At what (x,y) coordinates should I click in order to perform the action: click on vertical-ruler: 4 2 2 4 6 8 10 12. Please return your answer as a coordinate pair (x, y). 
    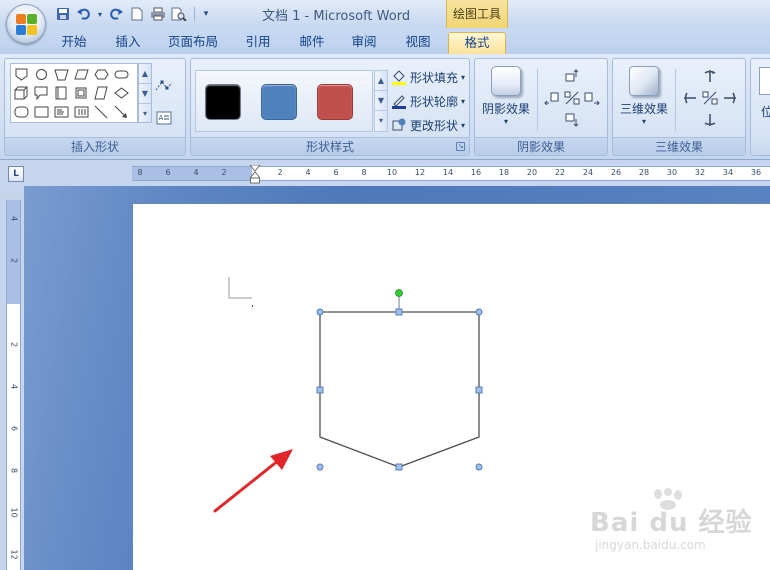
    Looking at the image, I should click on (13, 385).